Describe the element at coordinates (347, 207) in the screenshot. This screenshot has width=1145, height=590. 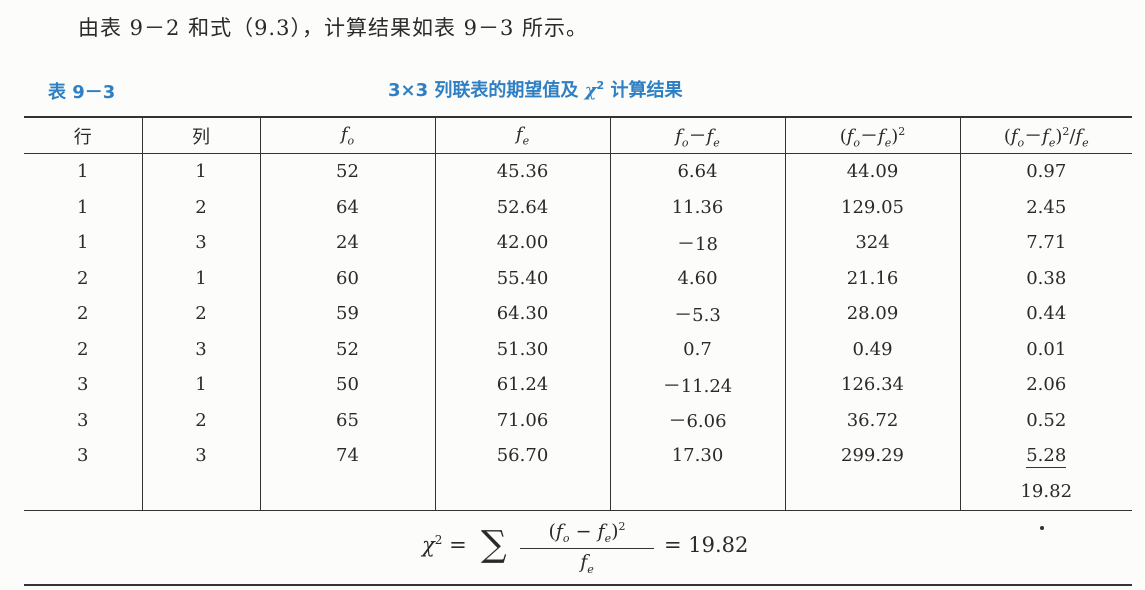
I see `cell-observed: 64` at that location.